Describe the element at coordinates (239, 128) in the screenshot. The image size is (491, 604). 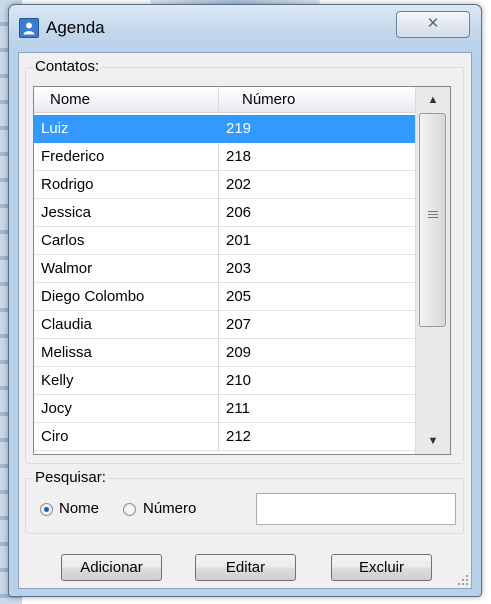
I see `contact-number: 219` at that location.